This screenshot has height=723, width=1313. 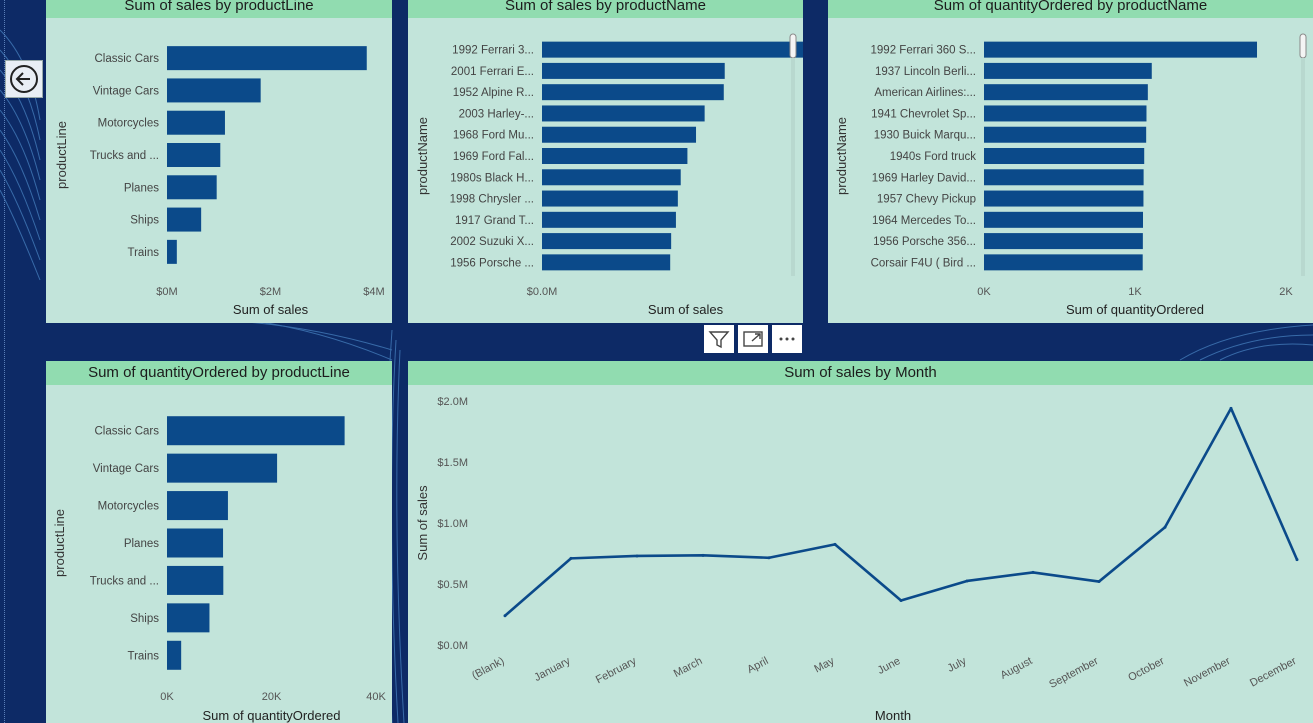 What do you see at coordinates (166, 292) in the screenshot?
I see `x-tick-label: $0M` at bounding box center [166, 292].